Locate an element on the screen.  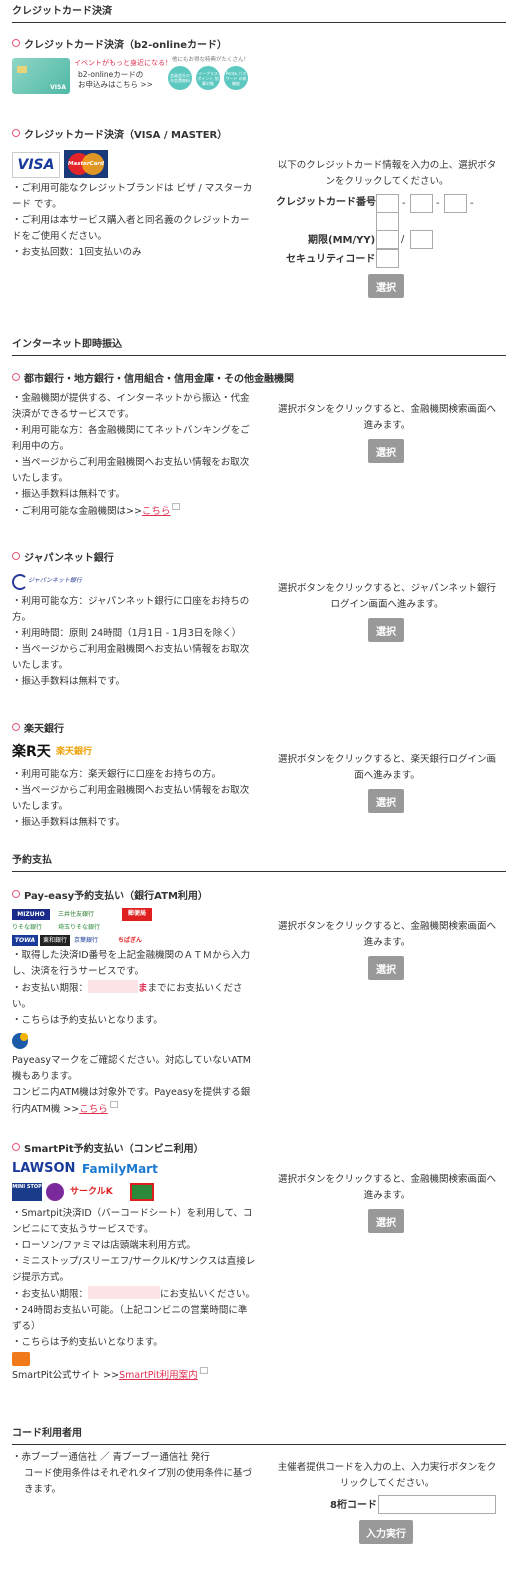
heading-visa-master: クレジットカード決済（VISA / MASTER） is located at coordinates (119, 136).